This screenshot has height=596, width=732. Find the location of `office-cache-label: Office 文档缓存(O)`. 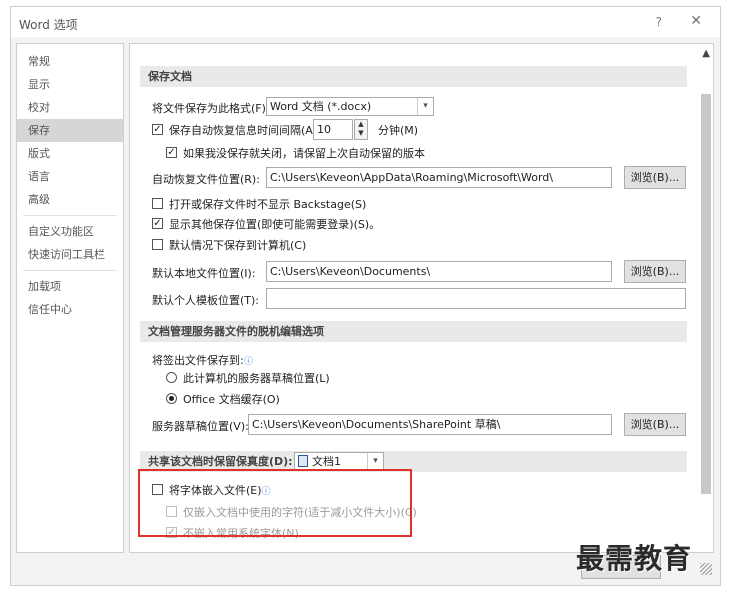

office-cache-label: Office 文档缓存(O) is located at coordinates (231, 399).